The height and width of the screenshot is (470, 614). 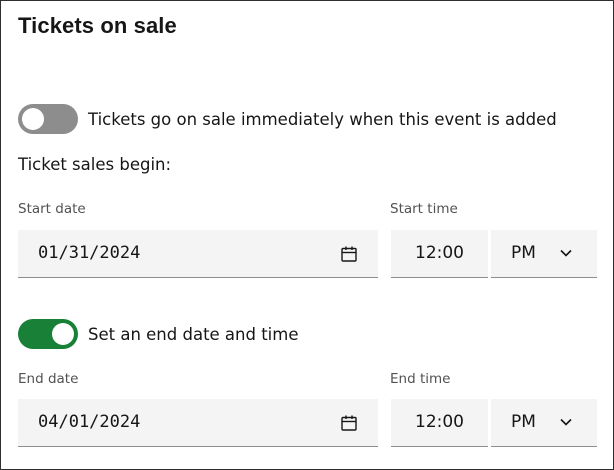 I want to click on end-date-value: 04/01/2024, so click(x=89, y=422).